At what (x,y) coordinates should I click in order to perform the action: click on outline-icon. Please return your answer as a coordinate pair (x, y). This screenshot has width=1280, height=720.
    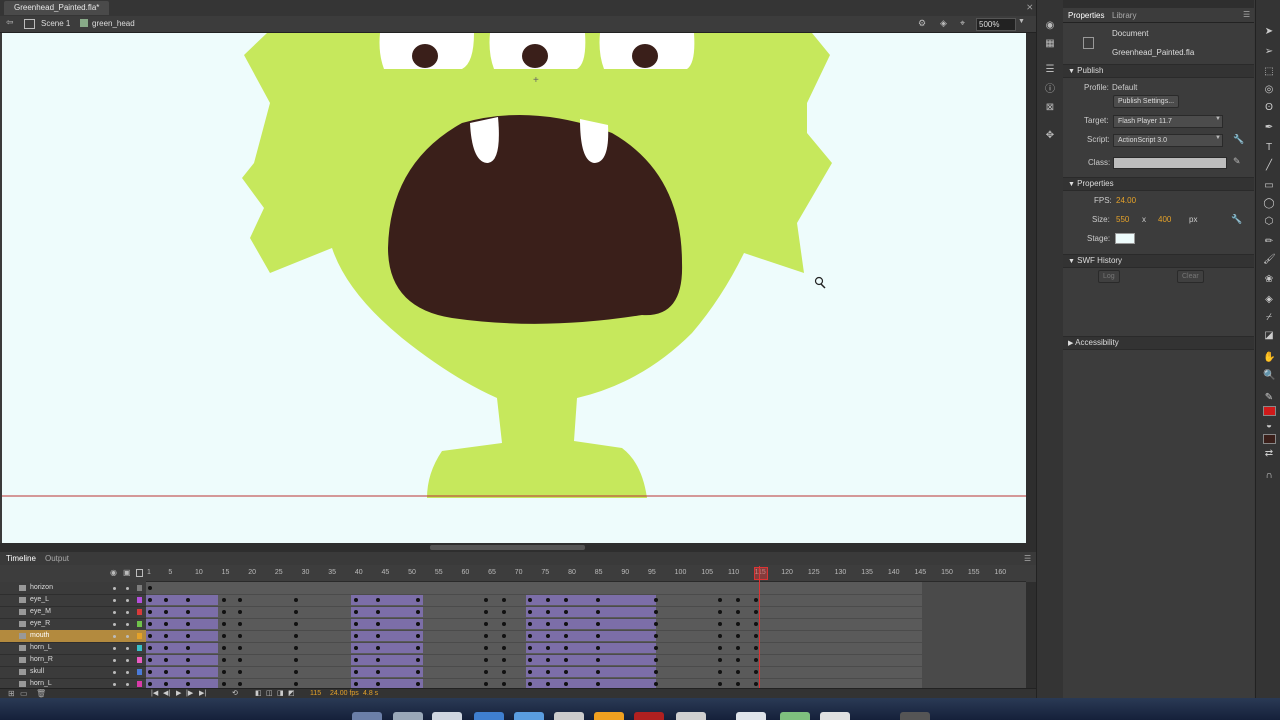
    Looking at the image, I should click on (139, 573).